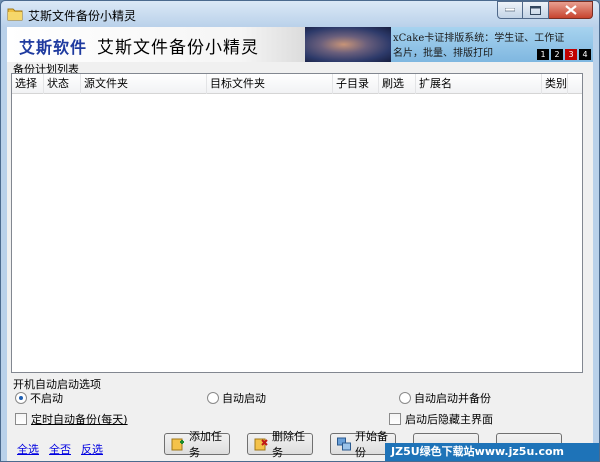 Image resolution: width=600 pixels, height=462 pixels. I want to click on button-label: 添加任务, so click(205, 444).